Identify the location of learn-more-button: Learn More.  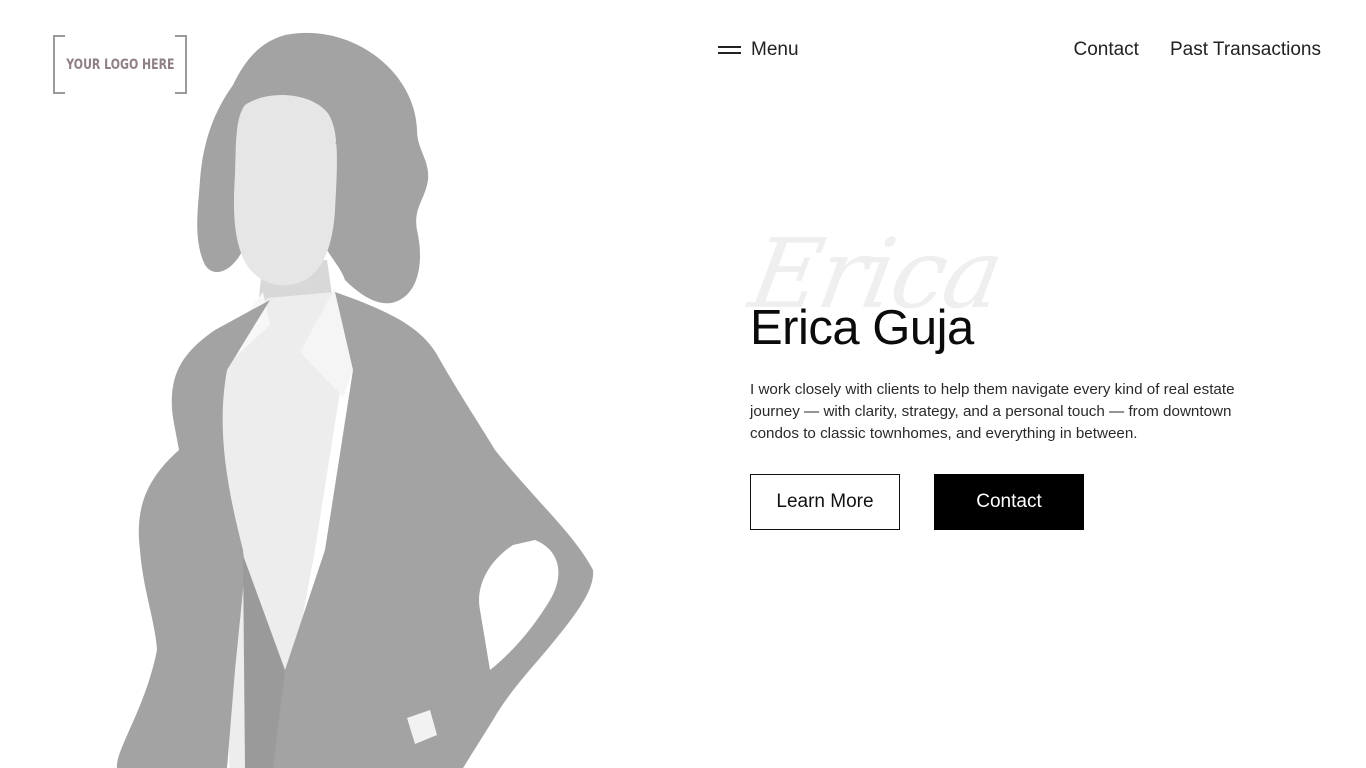
(825, 502).